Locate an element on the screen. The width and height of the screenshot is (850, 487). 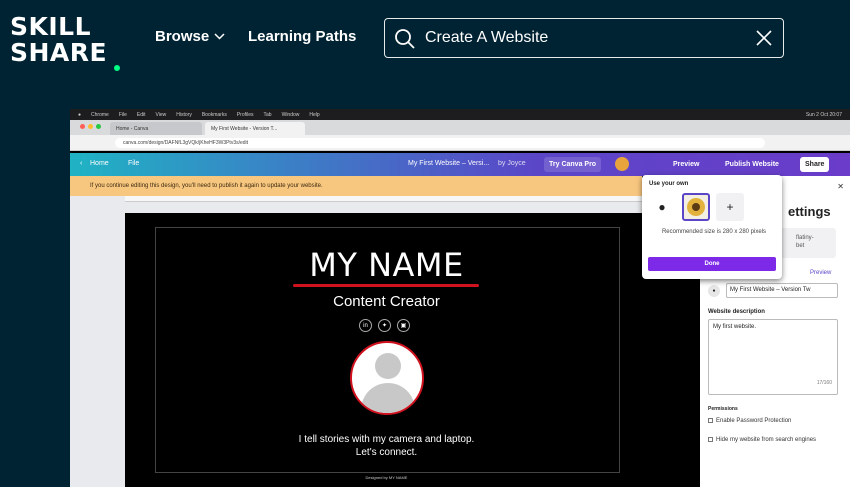
try-pro-button: Try Canva Pro is located at coordinates (573, 164).